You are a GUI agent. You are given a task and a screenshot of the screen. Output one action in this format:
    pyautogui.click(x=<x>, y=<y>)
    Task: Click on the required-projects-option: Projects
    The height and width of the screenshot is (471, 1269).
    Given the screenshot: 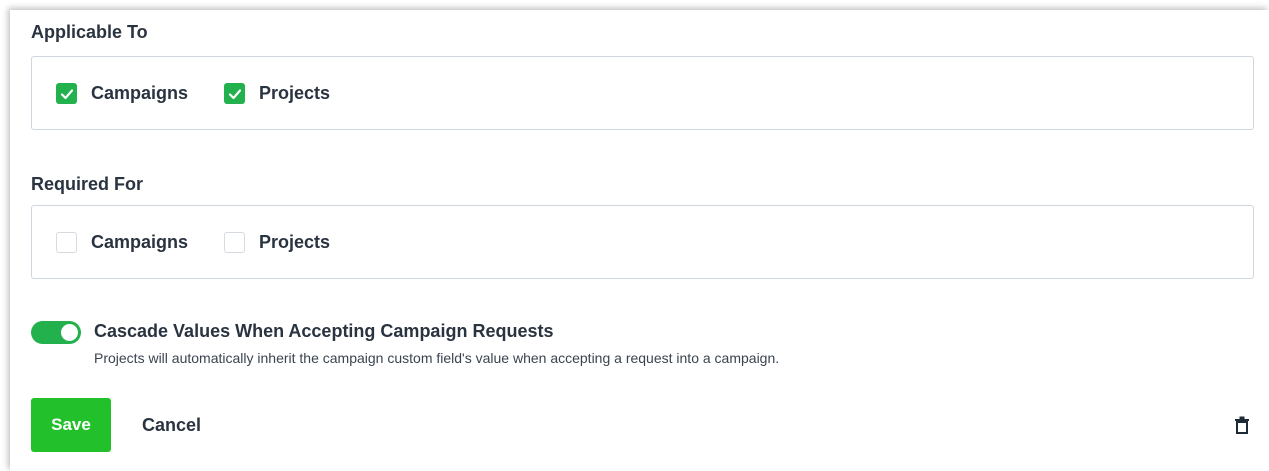 What is the action you would take?
    pyautogui.click(x=277, y=242)
    